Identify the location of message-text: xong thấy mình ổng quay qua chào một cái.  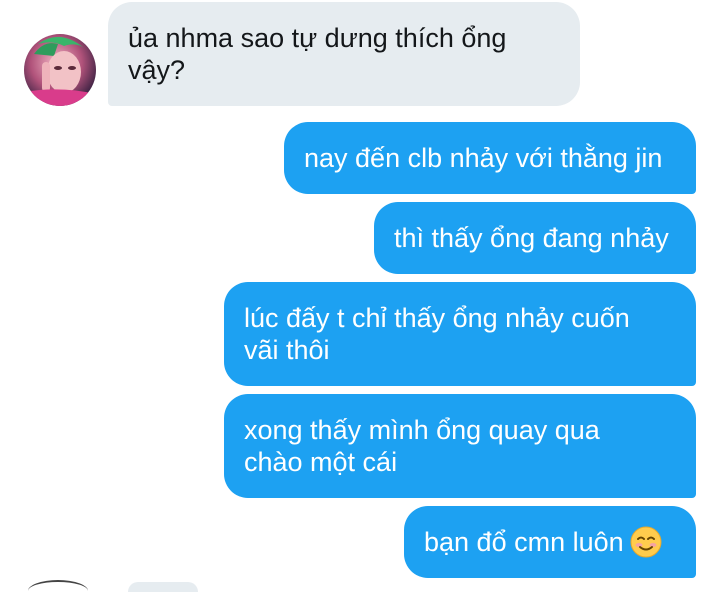
(422, 446).